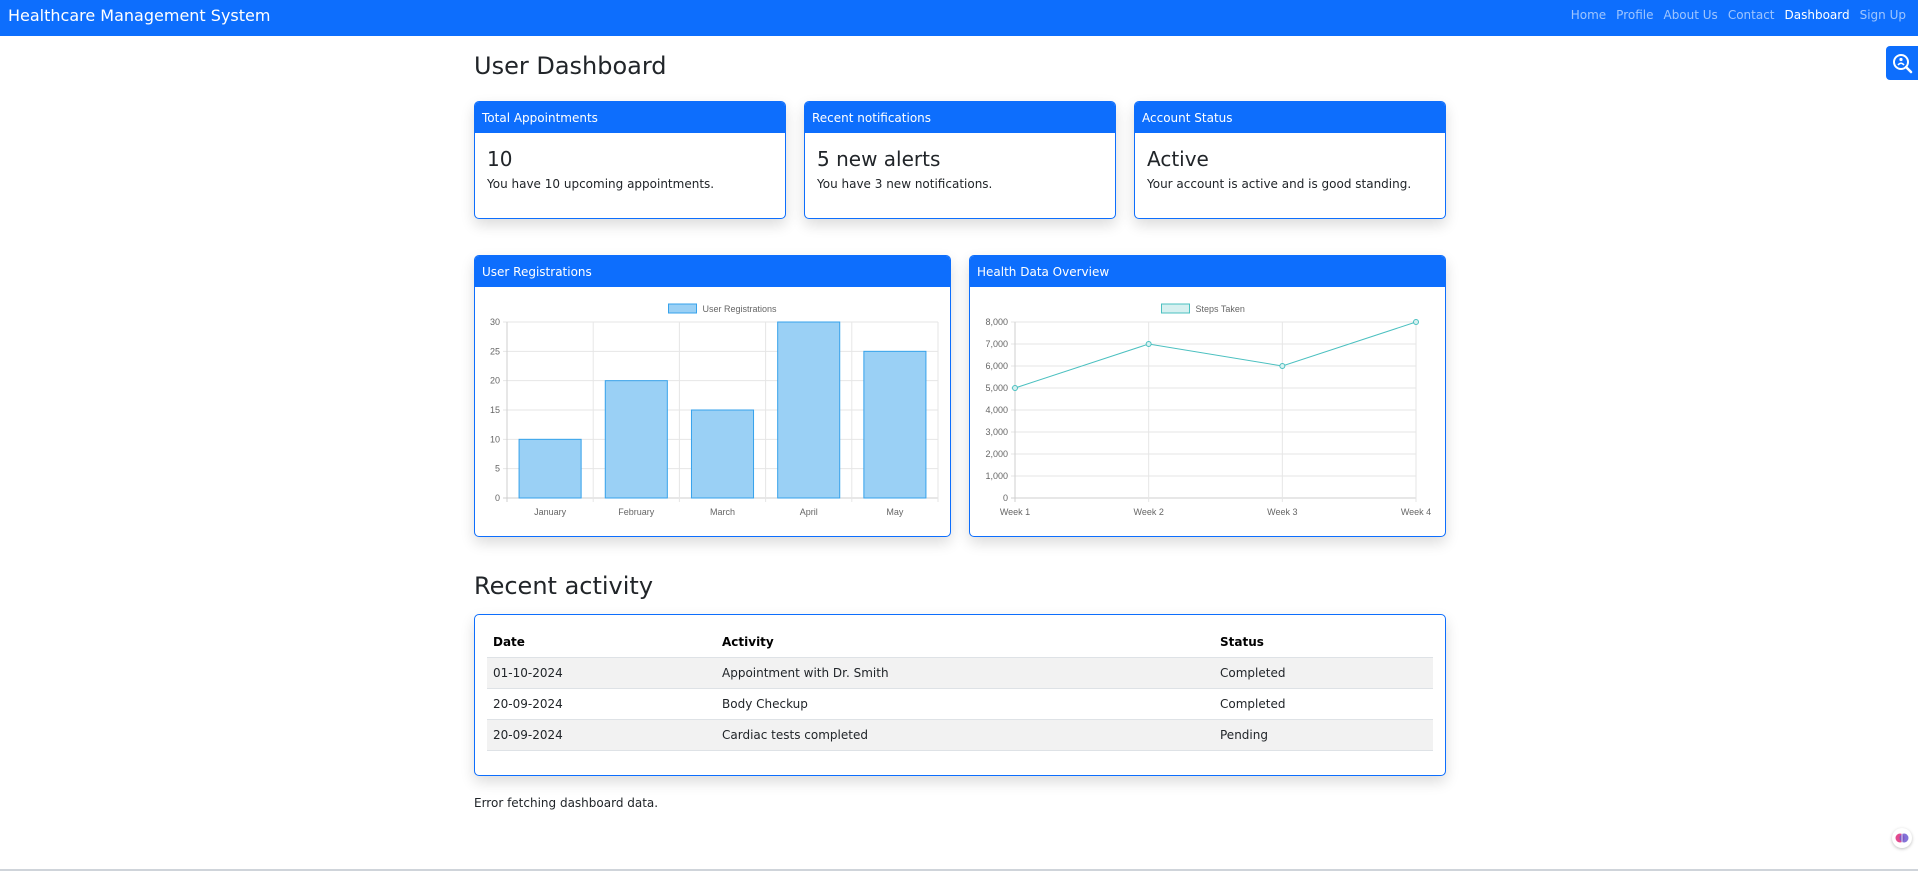 This screenshot has height=871, width=1918. Describe the element at coordinates (712, 271) in the screenshot. I see `card-header: User Registrations` at that location.